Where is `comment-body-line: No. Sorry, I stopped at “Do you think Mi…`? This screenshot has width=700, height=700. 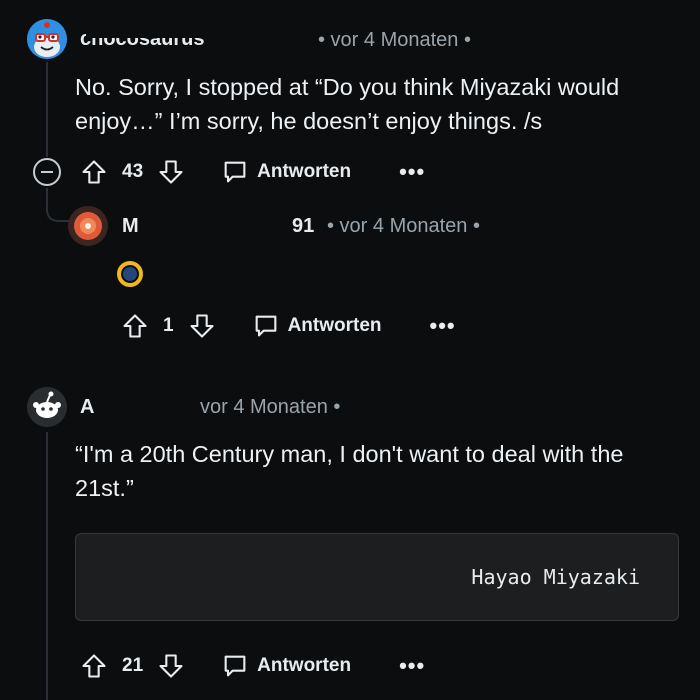
comment-body-line: No. Sorry, I stopped at “Do you think Mi… is located at coordinates (347, 87).